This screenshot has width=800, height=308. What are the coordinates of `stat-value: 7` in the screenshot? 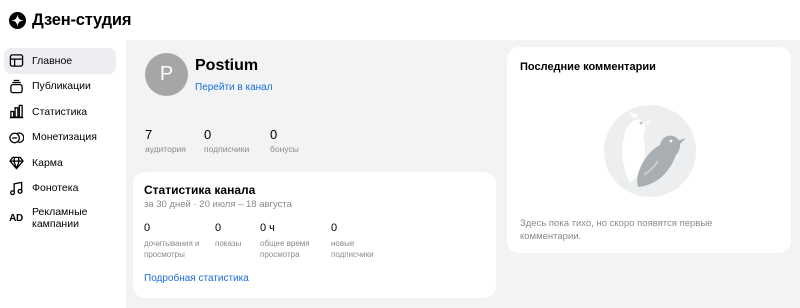 It's located at (149, 134).